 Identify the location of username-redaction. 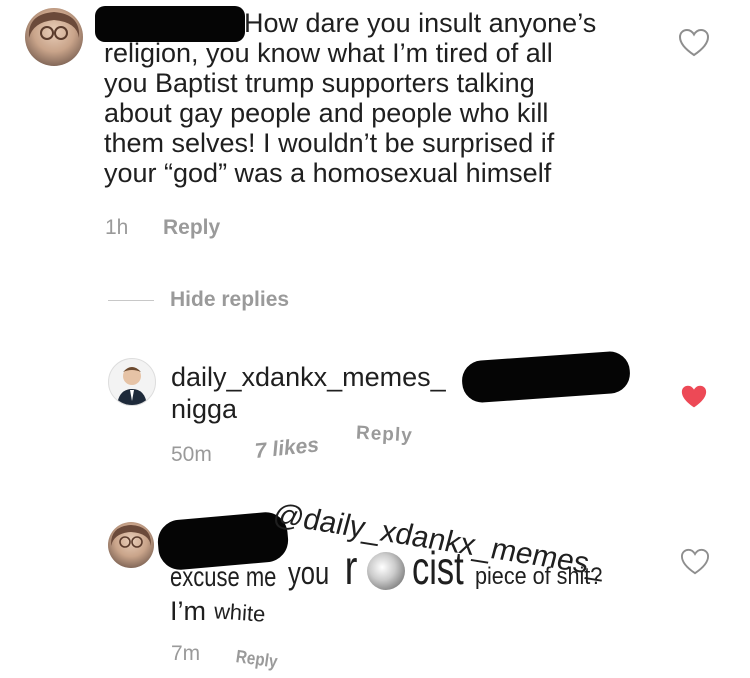
(546, 377).